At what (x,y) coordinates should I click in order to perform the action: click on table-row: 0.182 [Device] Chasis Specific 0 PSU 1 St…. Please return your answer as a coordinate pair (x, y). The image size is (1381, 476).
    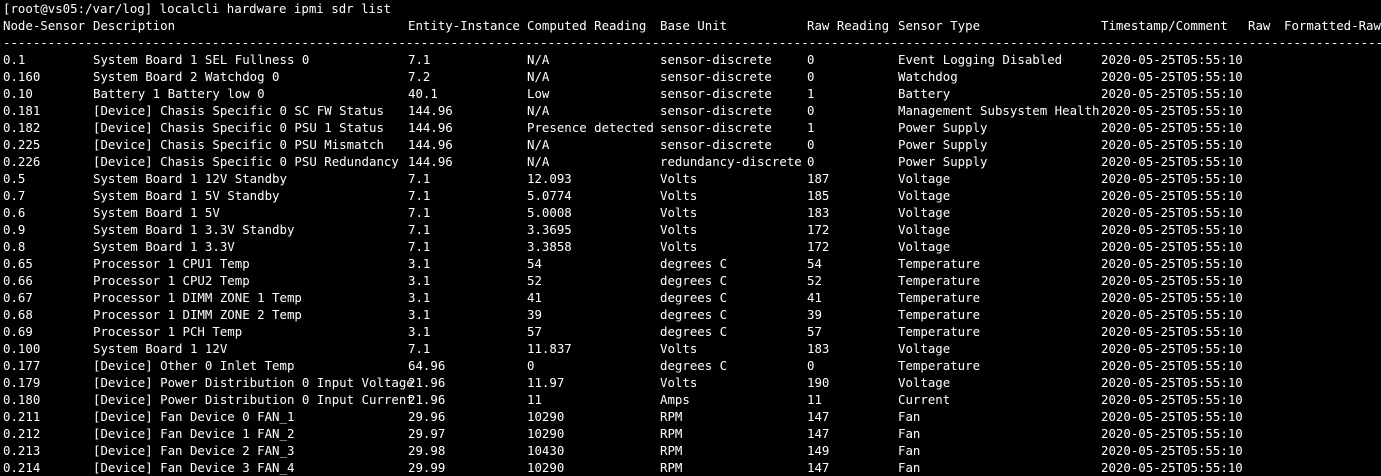
    Looking at the image, I should click on (690, 127).